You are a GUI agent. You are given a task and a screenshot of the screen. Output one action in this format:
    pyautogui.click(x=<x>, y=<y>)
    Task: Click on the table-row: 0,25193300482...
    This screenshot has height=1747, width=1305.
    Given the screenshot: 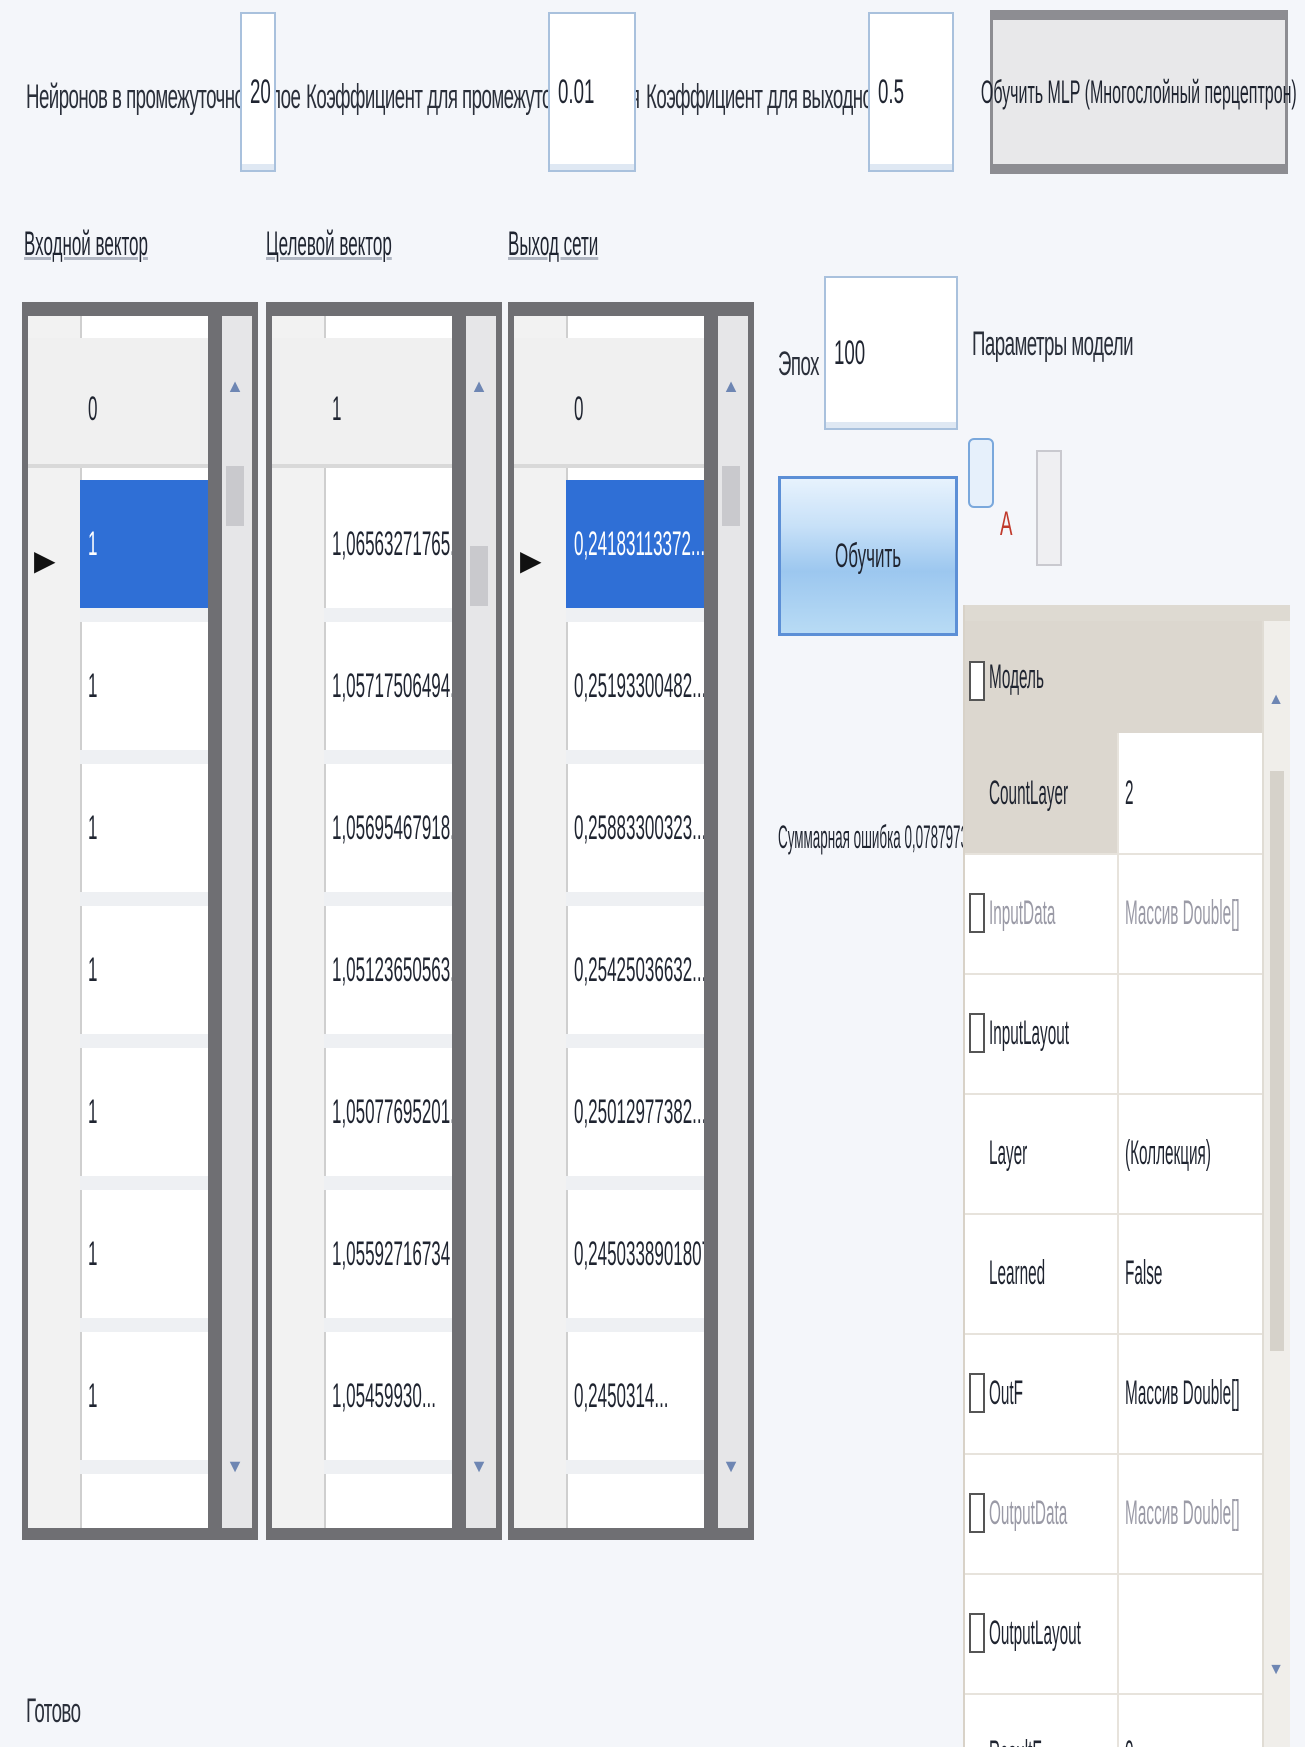 What is the action you would take?
    pyautogui.click(x=635, y=693)
    